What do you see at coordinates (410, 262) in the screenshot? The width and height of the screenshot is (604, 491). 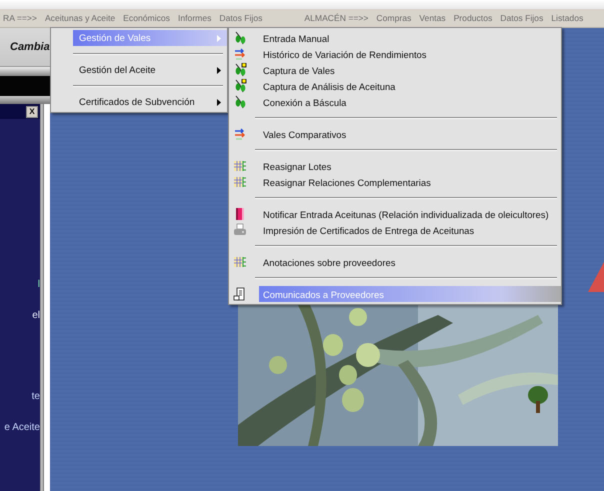 I see `menu-item: Anotaciones sobre proveedores` at bounding box center [410, 262].